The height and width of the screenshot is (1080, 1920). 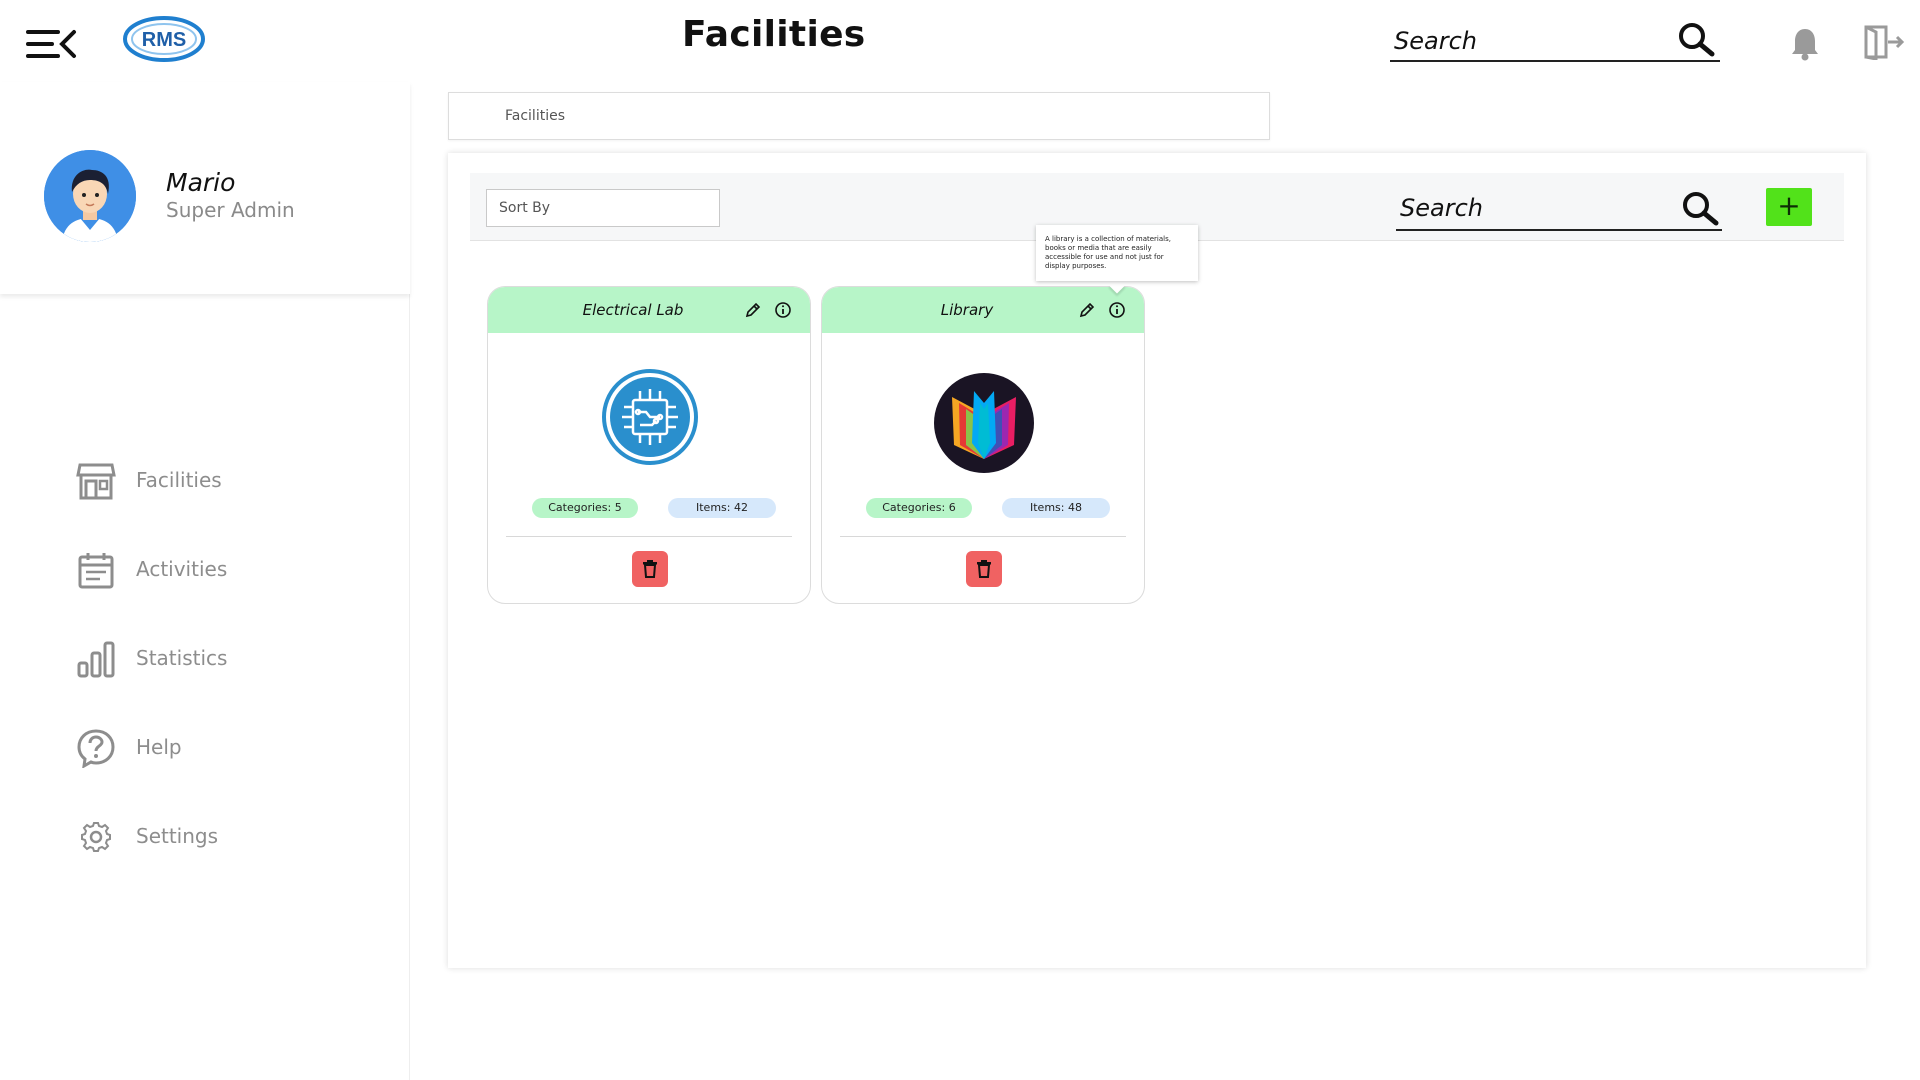 I want to click on card-title: Electrical Lab, so click(x=633, y=310).